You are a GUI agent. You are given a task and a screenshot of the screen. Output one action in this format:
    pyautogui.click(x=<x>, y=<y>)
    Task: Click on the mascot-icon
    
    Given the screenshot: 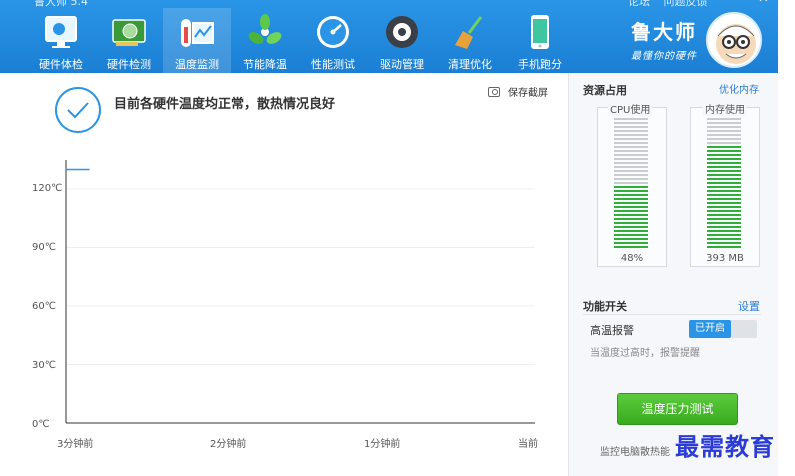 What is the action you would take?
    pyautogui.click(x=736, y=44)
    